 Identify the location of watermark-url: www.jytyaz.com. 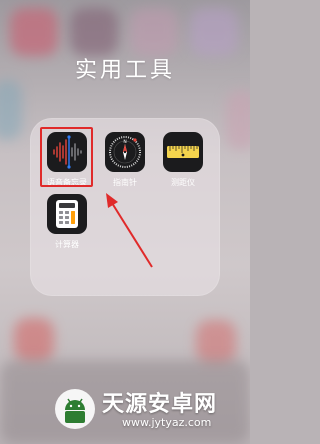
(167, 422).